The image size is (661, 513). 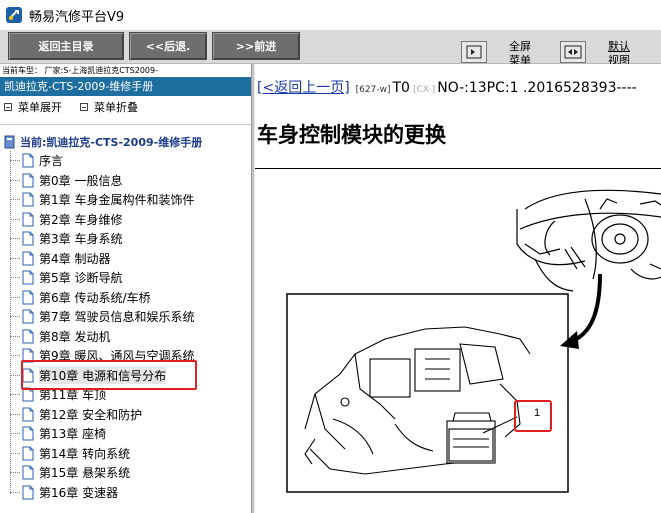 I want to click on tree-item: 序言, so click(x=36, y=160).